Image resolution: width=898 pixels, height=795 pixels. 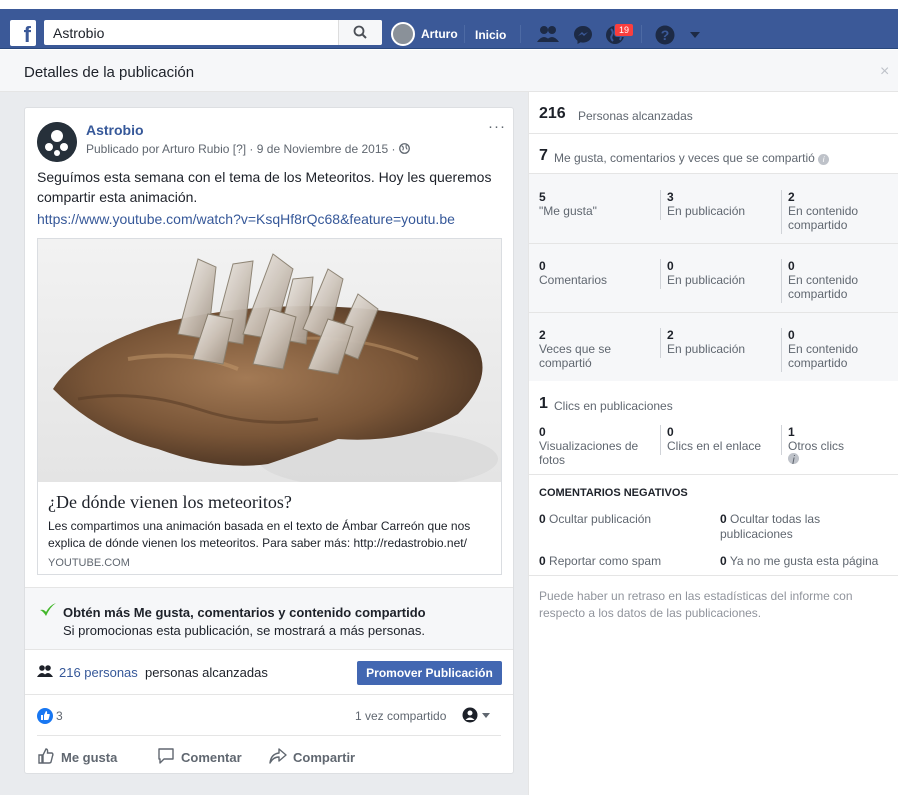 What do you see at coordinates (115, 130) in the screenshot?
I see `page-name-link: Astrobio` at bounding box center [115, 130].